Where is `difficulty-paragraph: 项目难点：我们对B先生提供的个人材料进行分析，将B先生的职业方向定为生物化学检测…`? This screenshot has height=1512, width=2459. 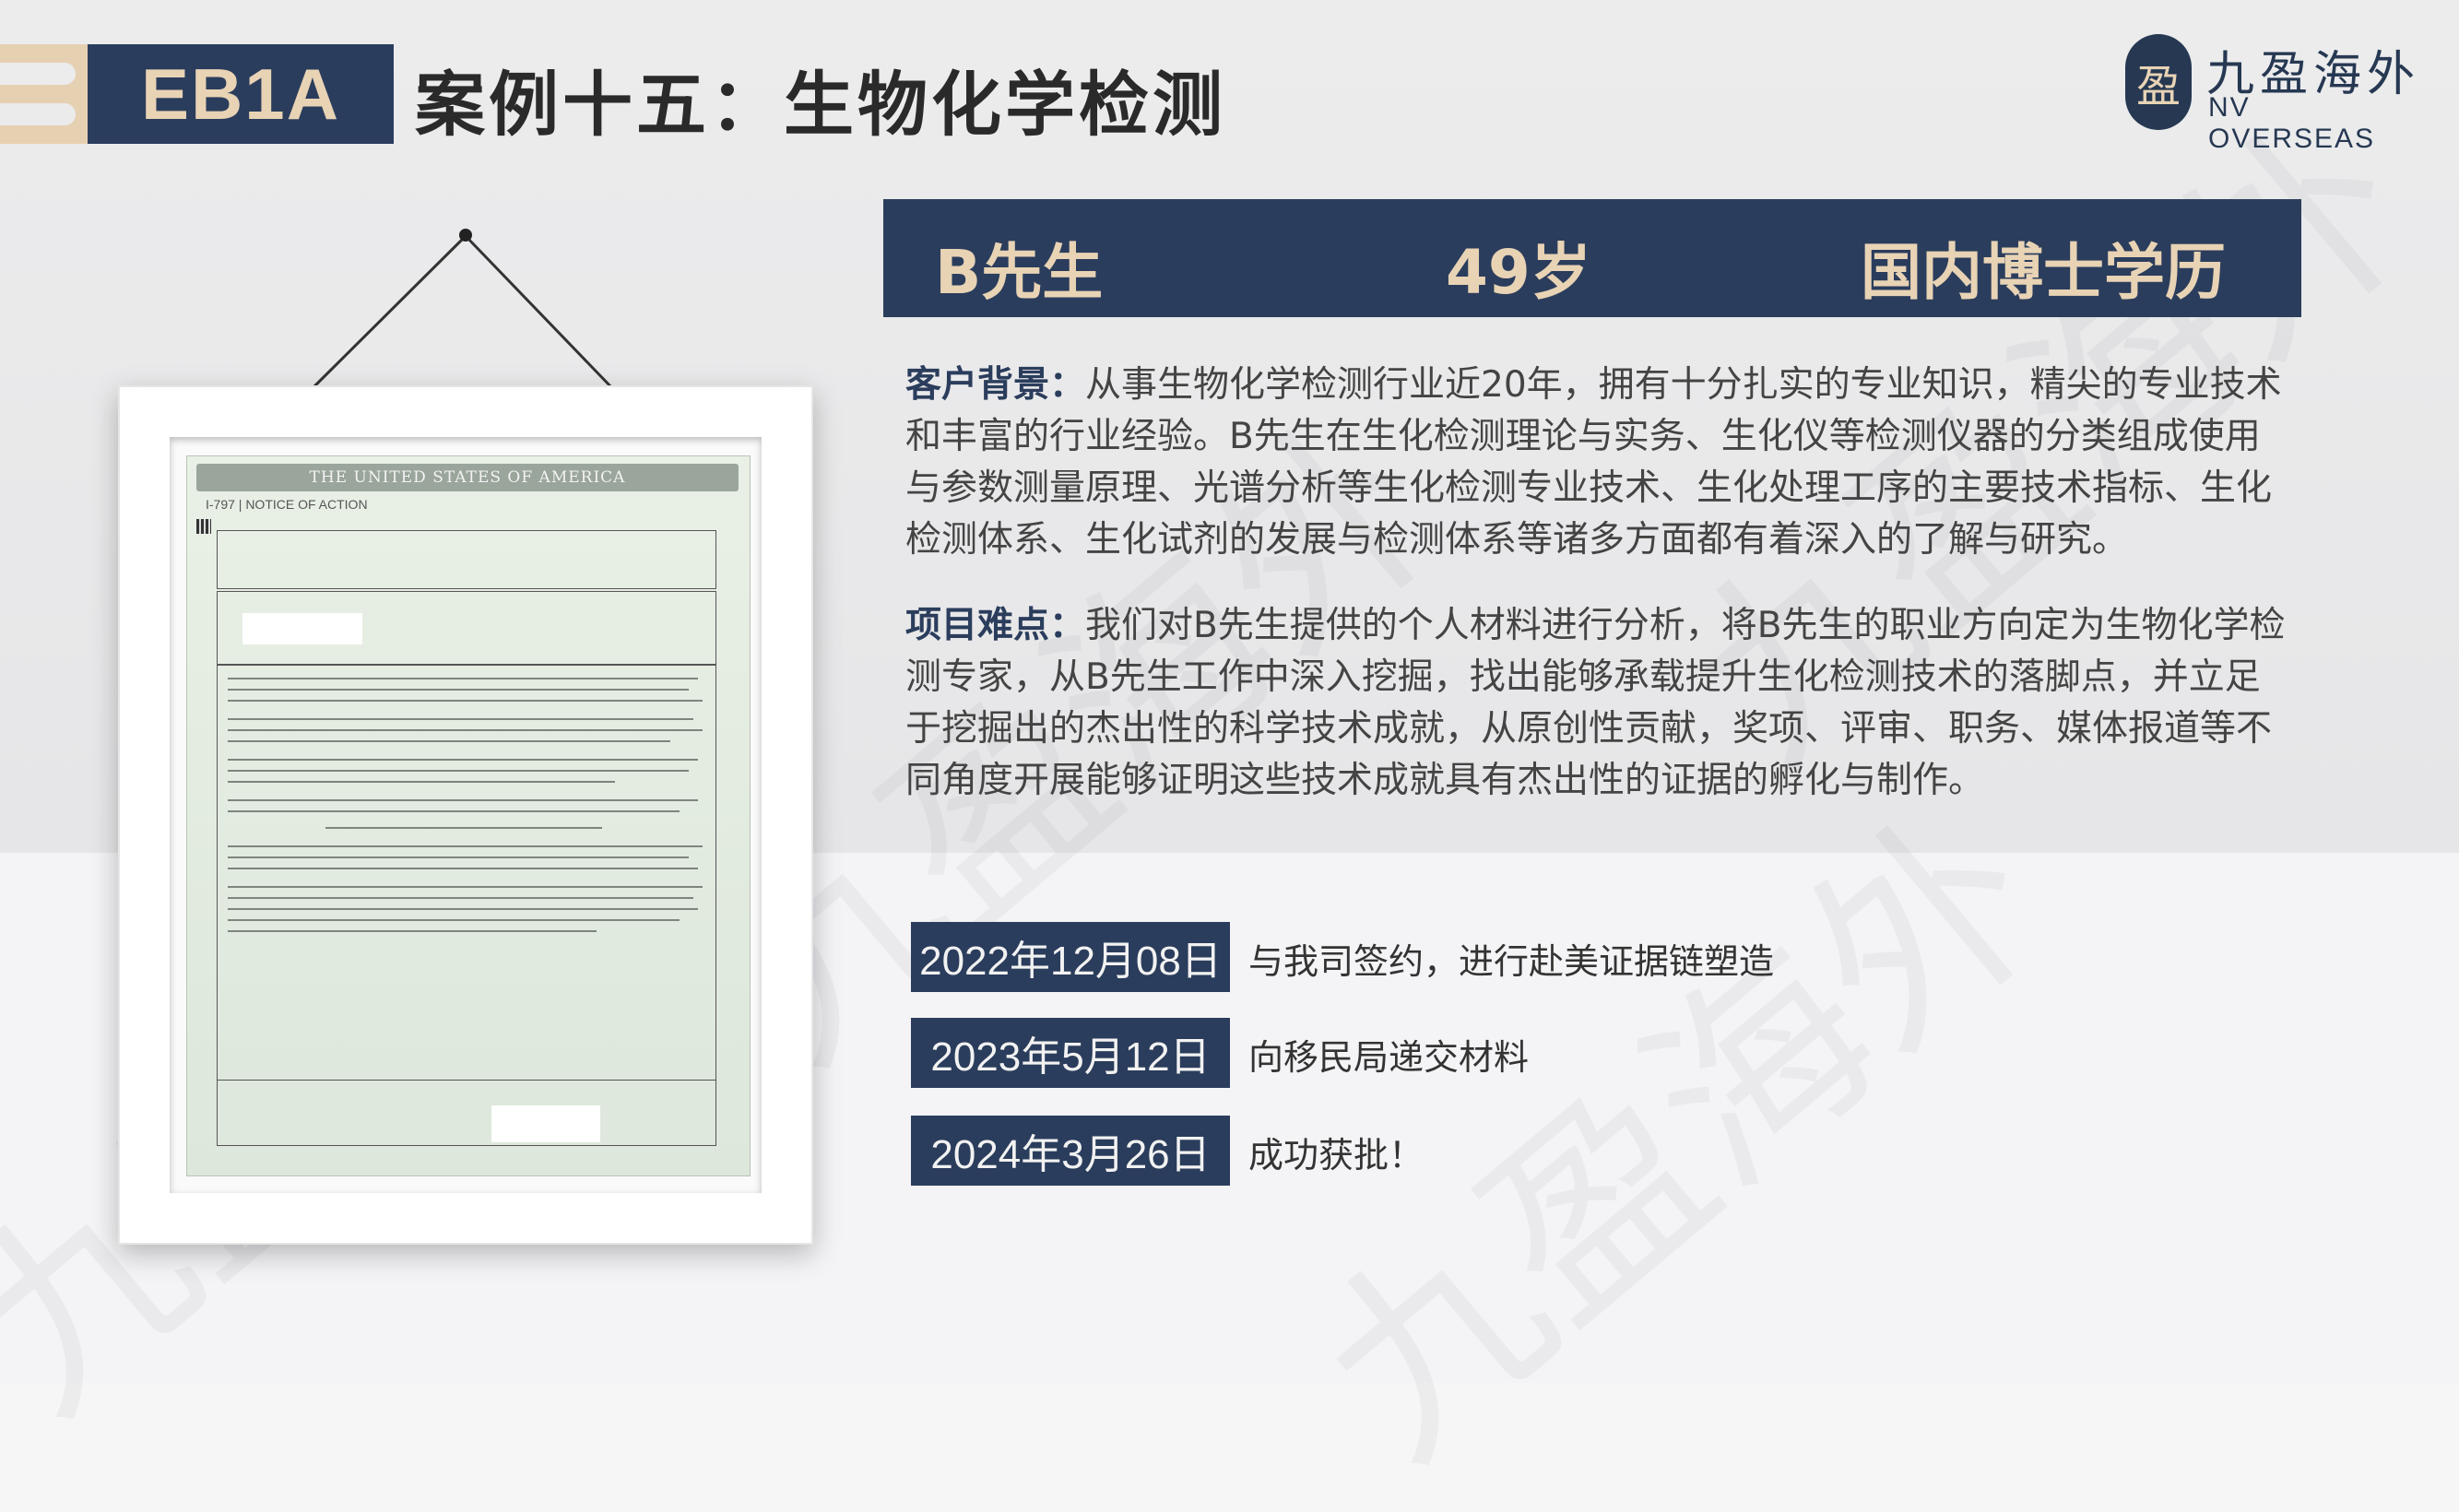 difficulty-paragraph: 项目难点：我们对B先生提供的个人材料进行分析，将B先生的职业方向定为生物化学检测… is located at coordinates (1596, 703).